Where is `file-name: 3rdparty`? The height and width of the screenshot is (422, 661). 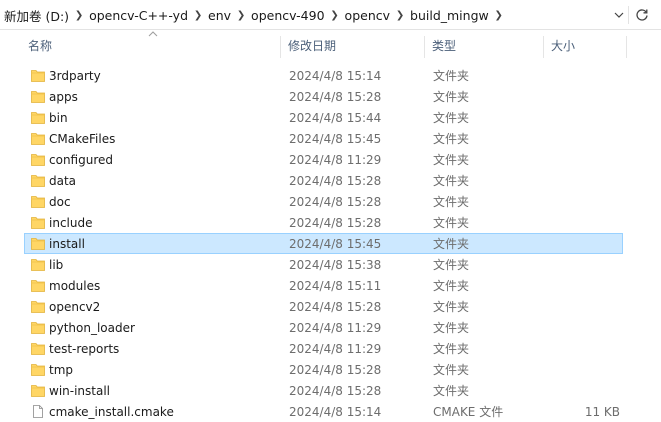 file-name: 3rdparty is located at coordinates (75, 76).